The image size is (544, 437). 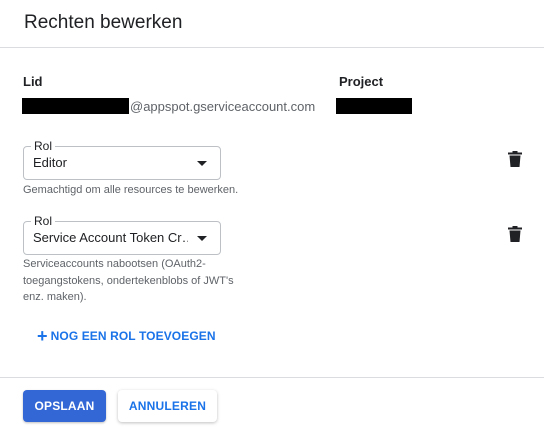 I want to click on footer-divider, so click(x=272, y=377).